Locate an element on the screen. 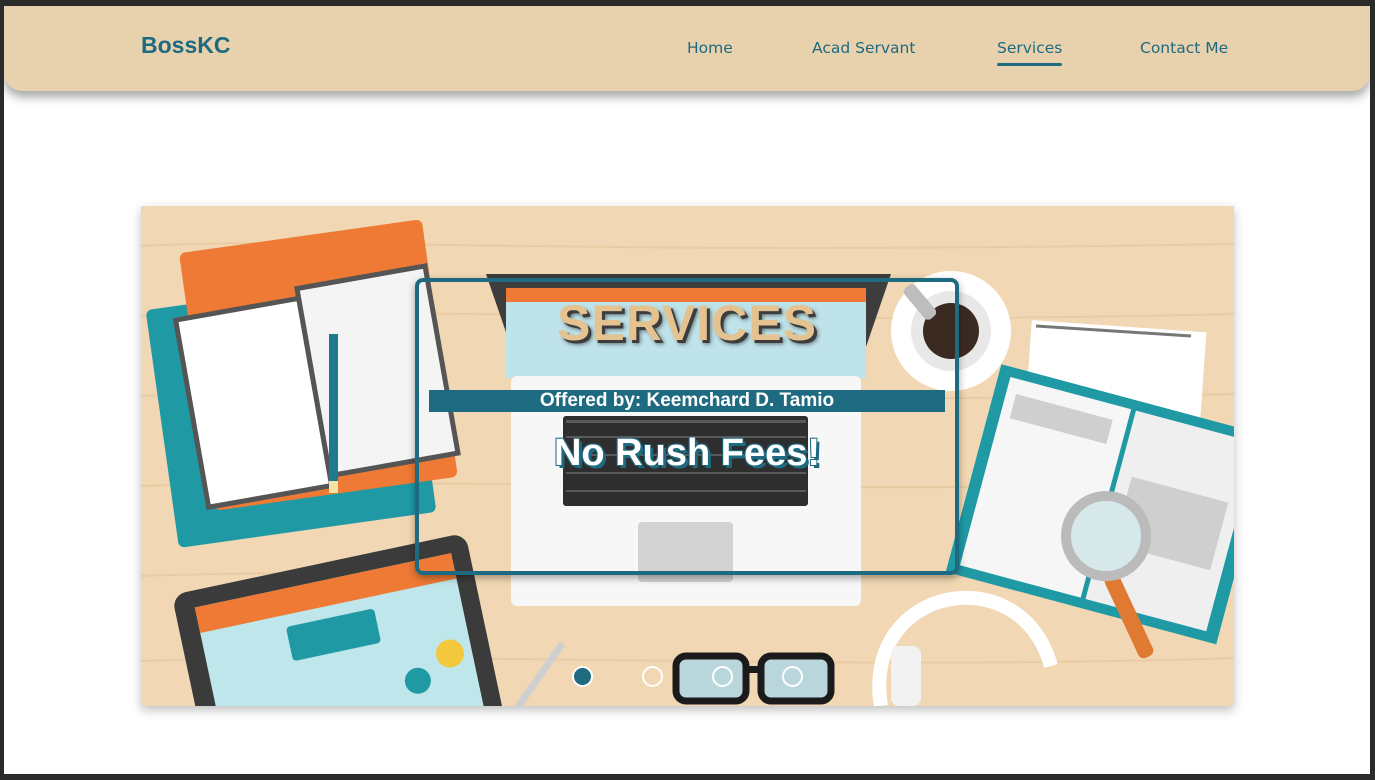 The image size is (1375, 780). slide-tagline: No Rush Fees! is located at coordinates (687, 453).